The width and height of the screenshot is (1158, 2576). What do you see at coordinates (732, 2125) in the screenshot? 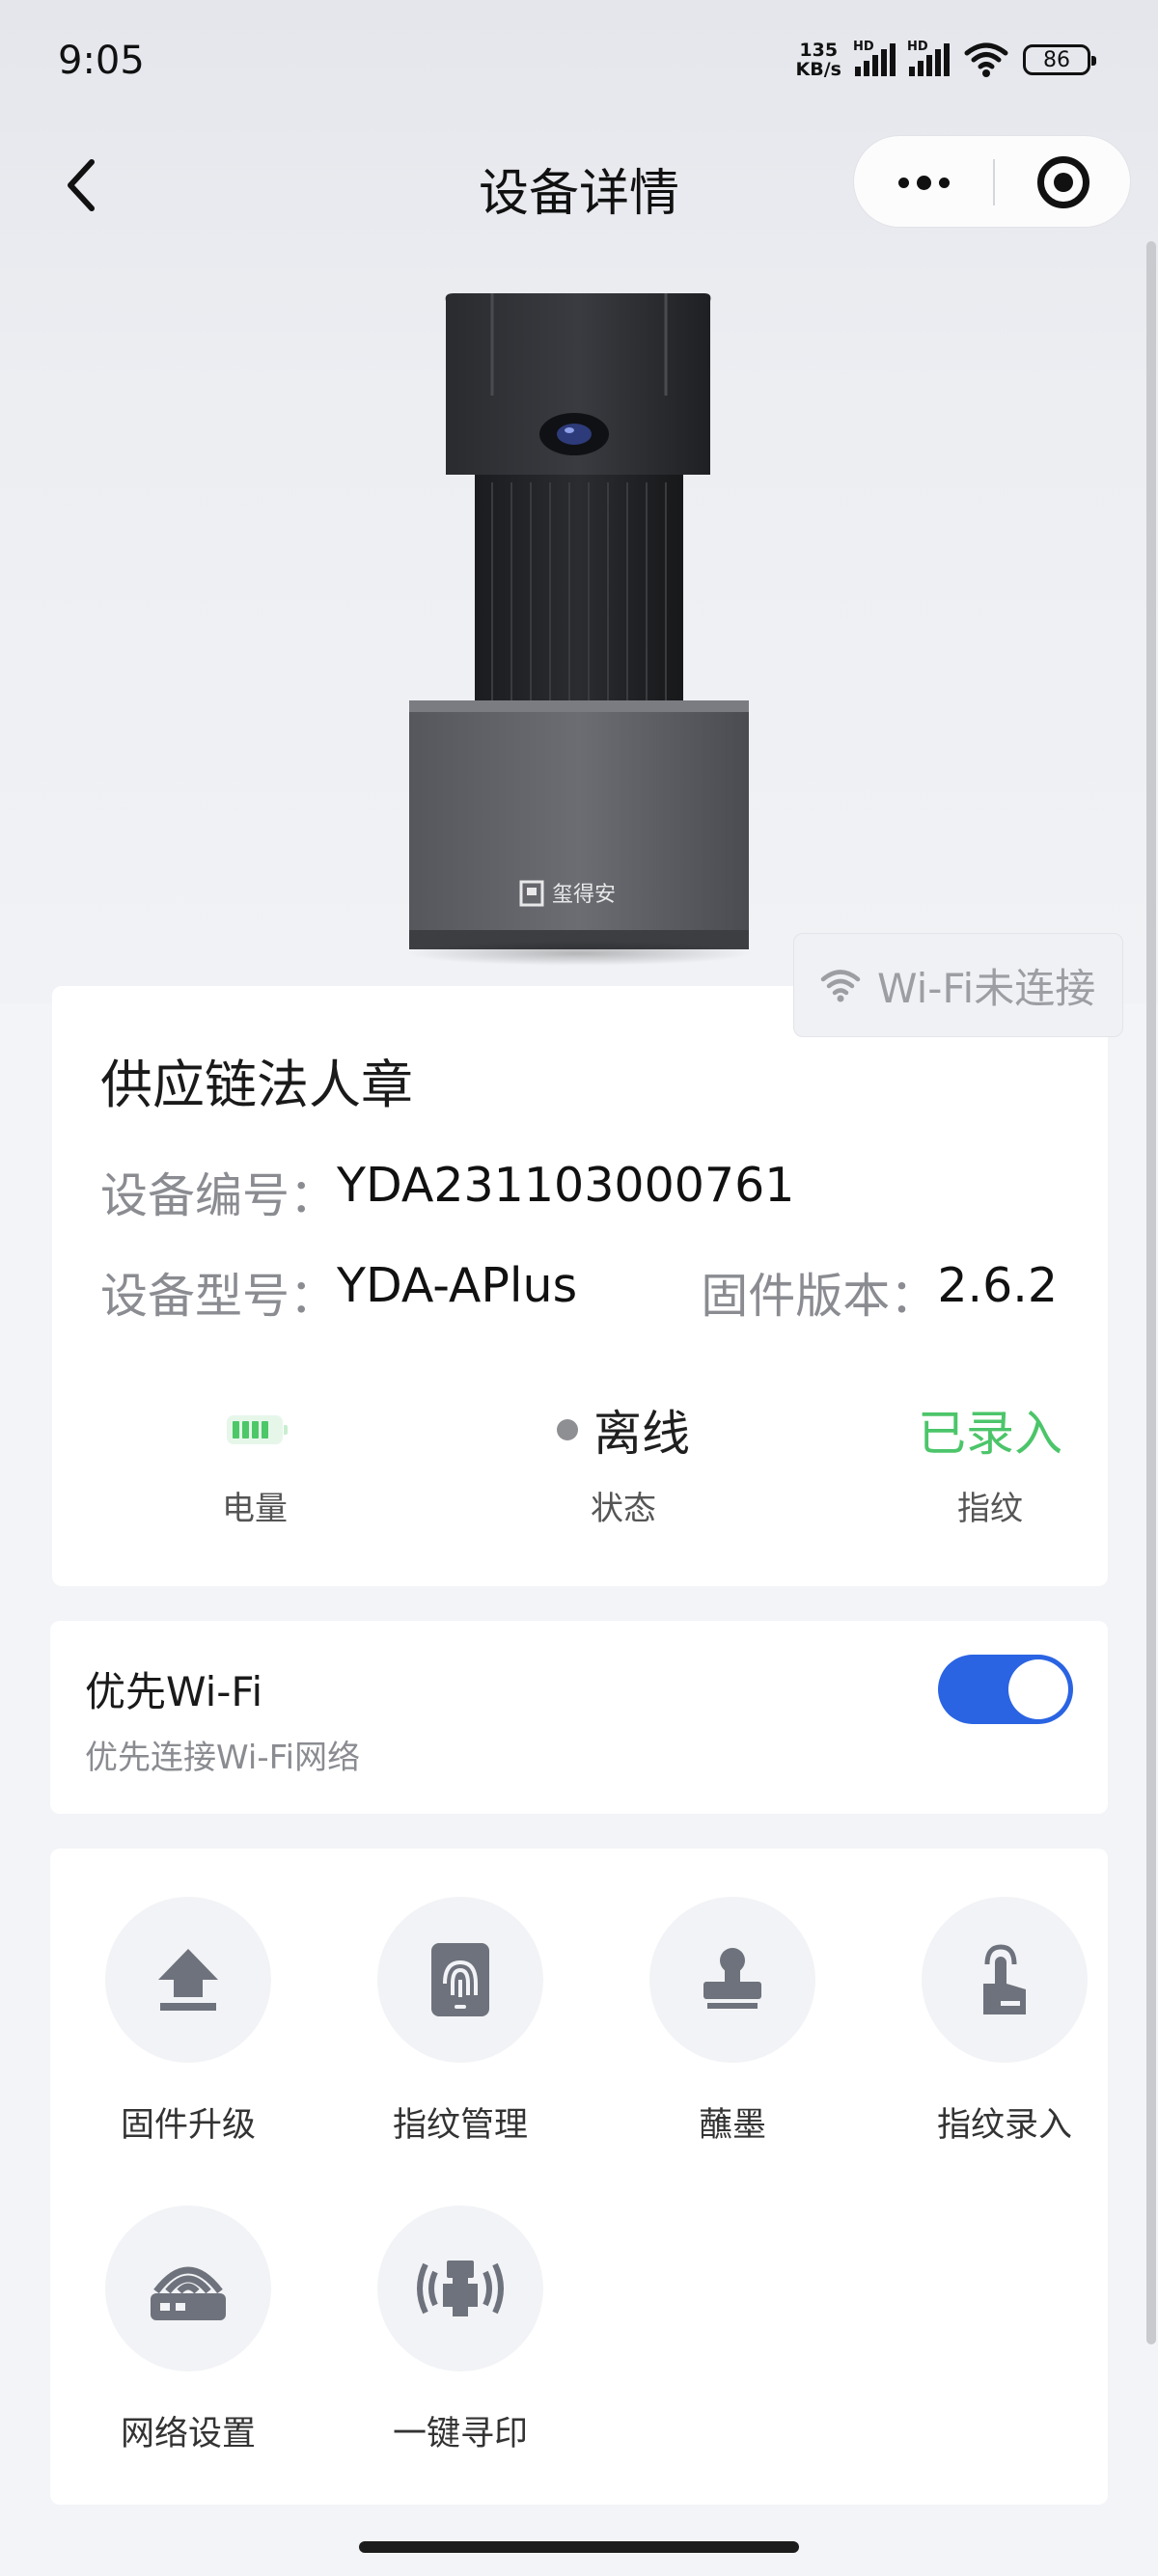
I see `function-label: 蘸墨` at bounding box center [732, 2125].